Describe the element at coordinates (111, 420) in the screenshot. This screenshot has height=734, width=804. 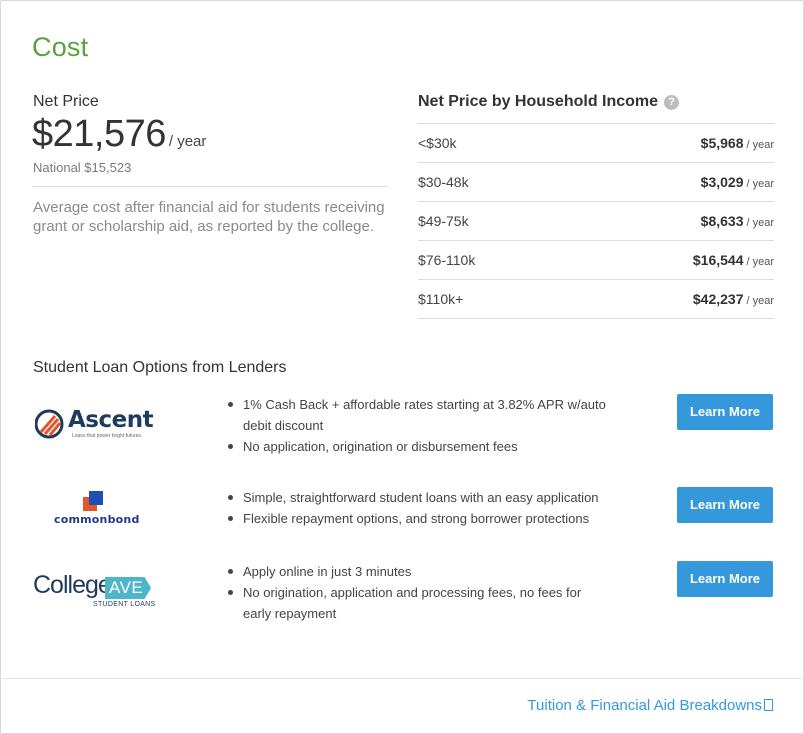
I see `ascent-wordmark: Ascent` at that location.